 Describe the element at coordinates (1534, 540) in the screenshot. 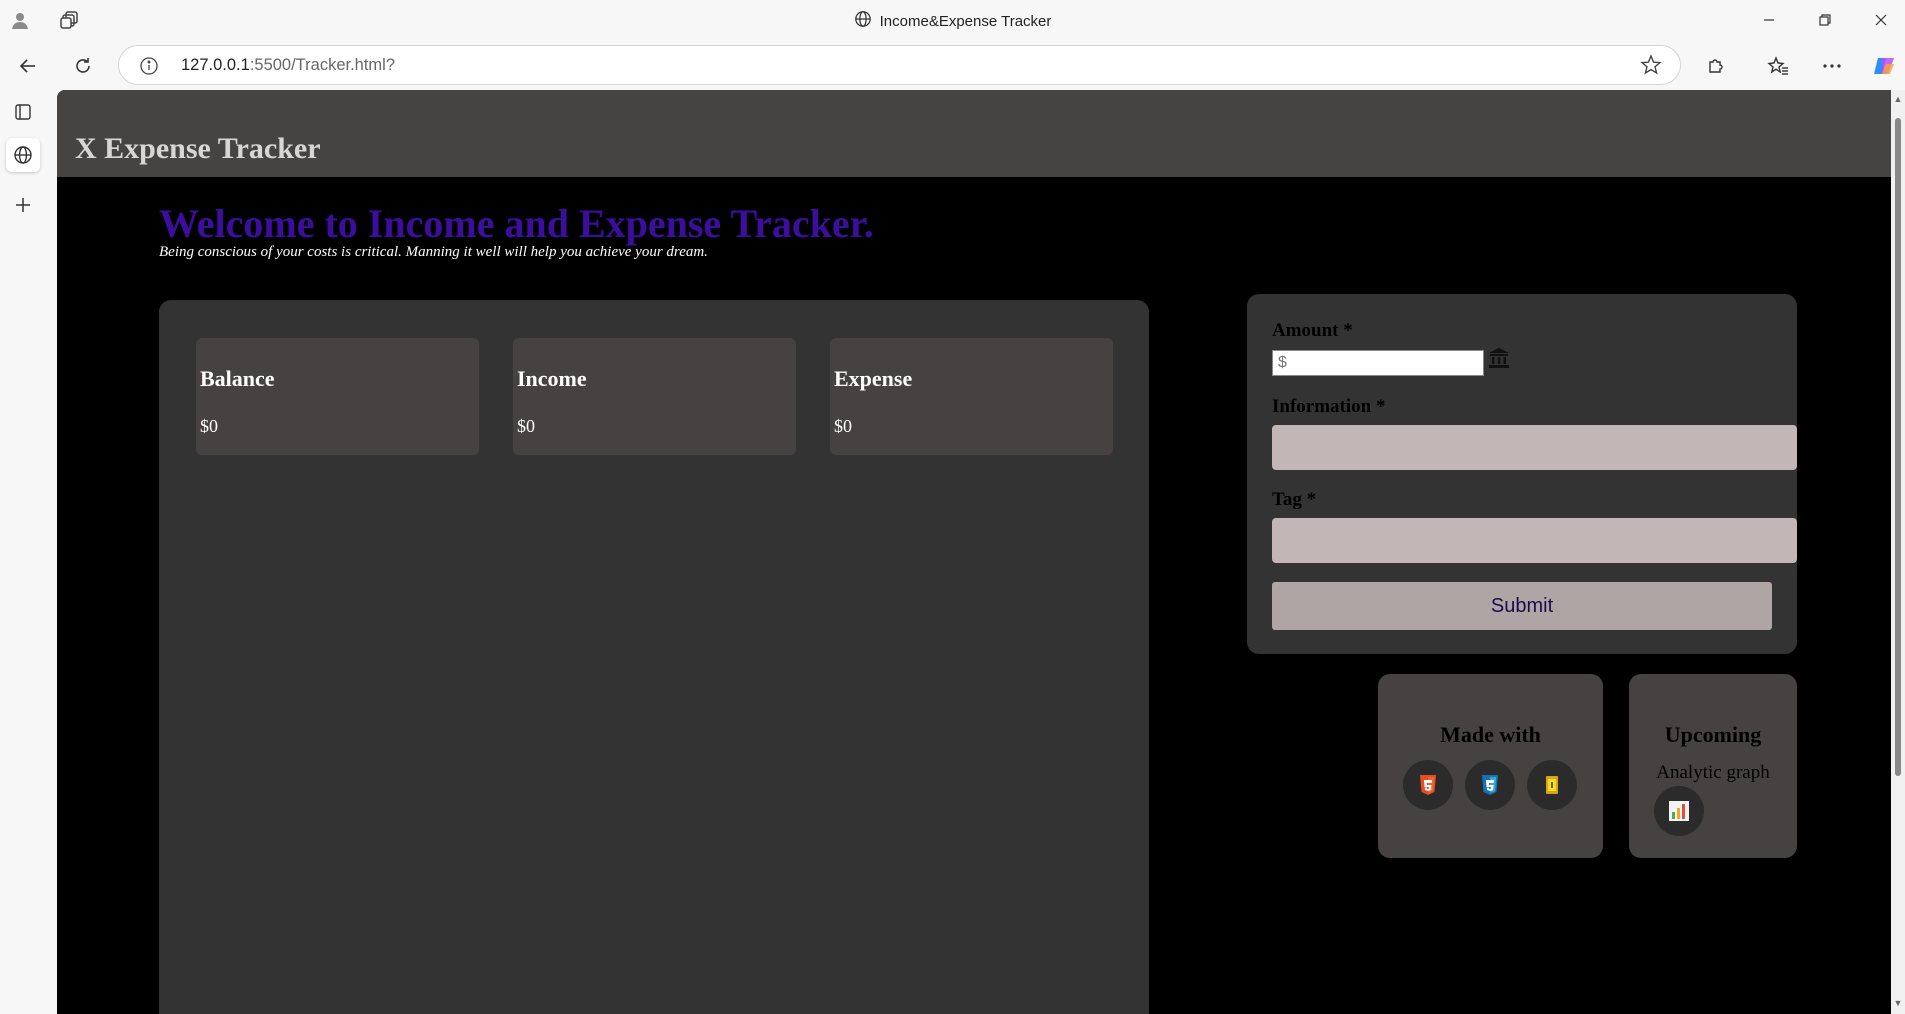

I see `tag-input` at that location.